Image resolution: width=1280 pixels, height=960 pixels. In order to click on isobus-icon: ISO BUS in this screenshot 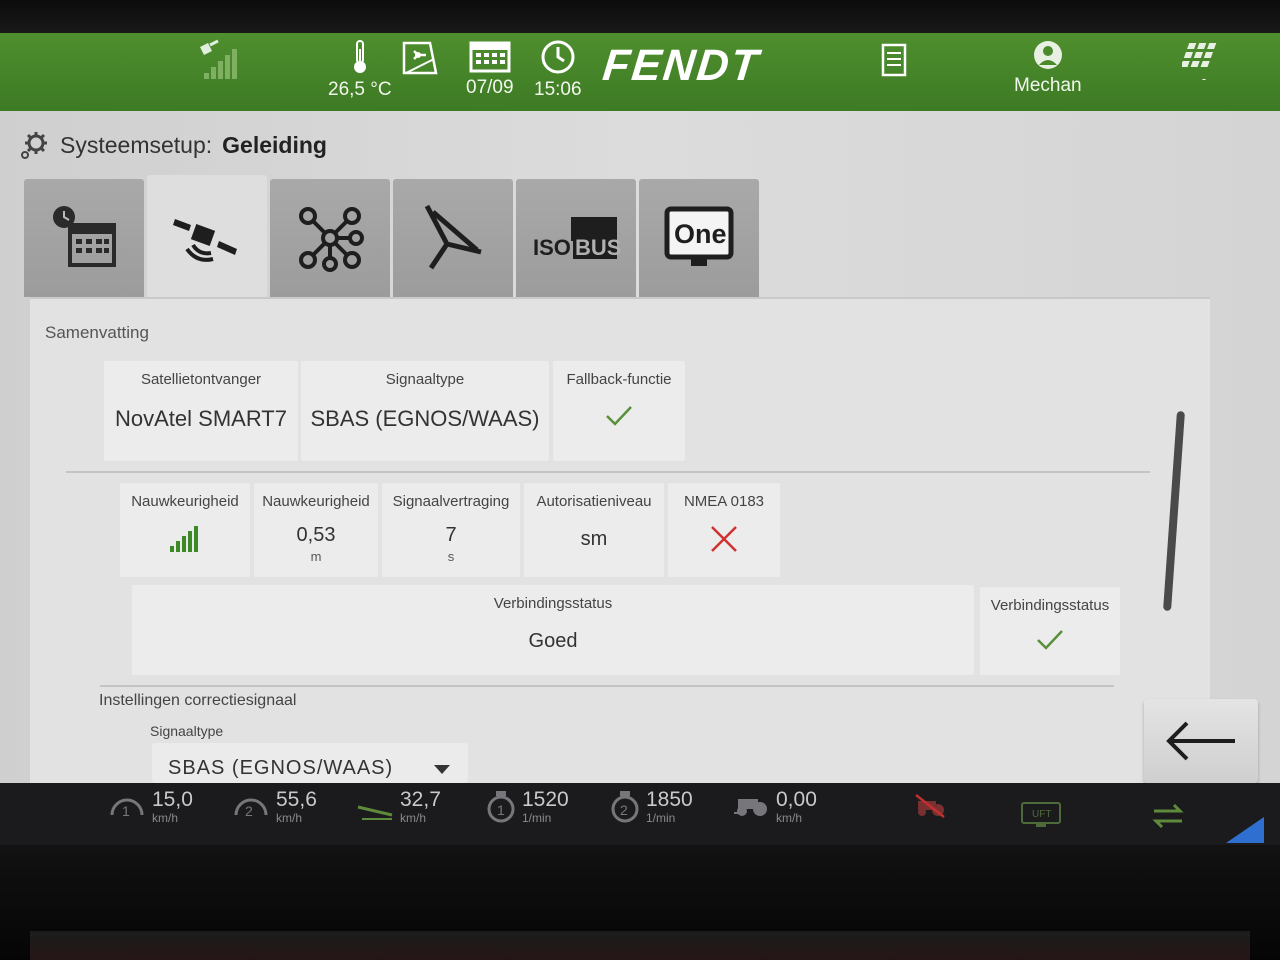, I will do `click(577, 238)`.